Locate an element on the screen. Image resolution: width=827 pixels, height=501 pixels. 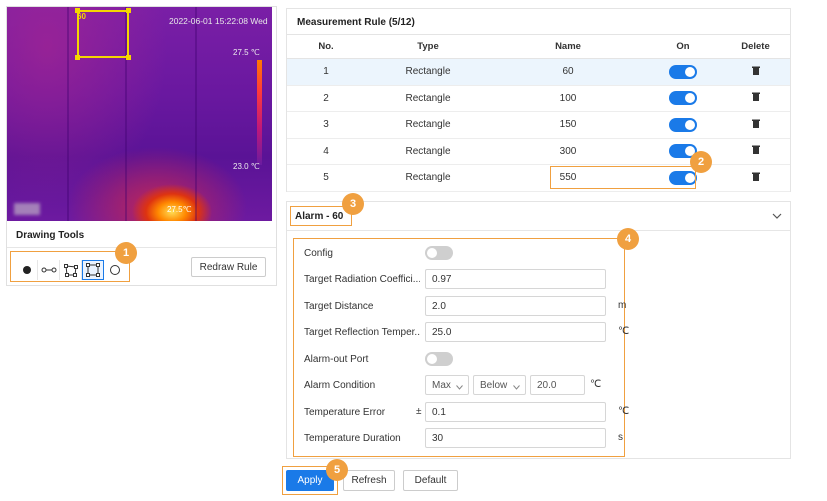
column-header-no: No. is located at coordinates (326, 46).